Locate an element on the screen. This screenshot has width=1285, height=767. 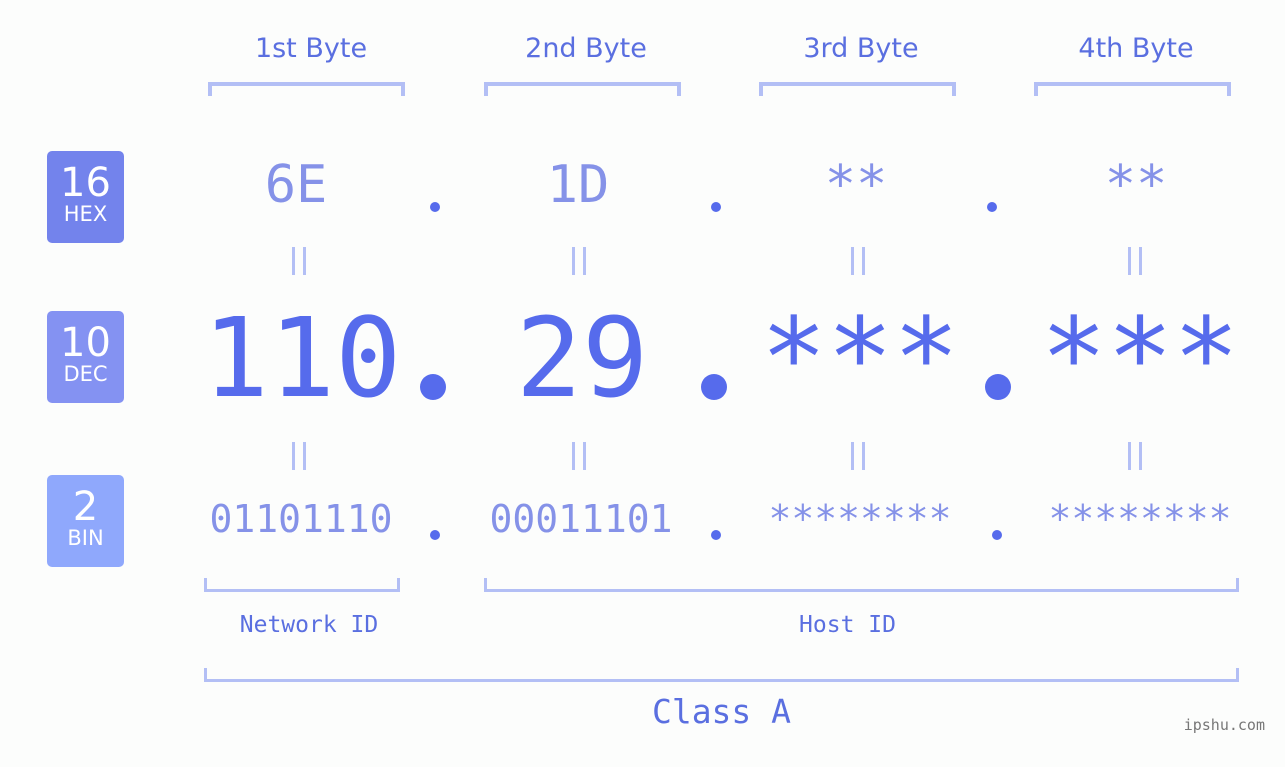
dec-octet-2: 29 is located at coordinates (582, 358).